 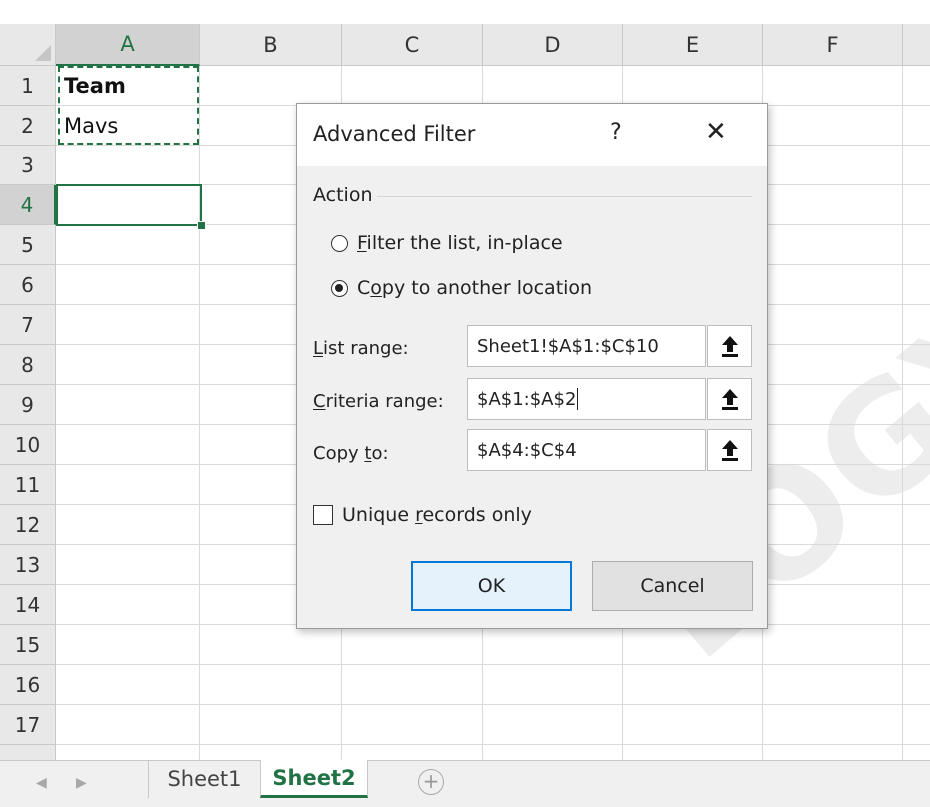 What do you see at coordinates (204, 779) in the screenshot?
I see `sheet-tab-sheet1: Sheet1` at bounding box center [204, 779].